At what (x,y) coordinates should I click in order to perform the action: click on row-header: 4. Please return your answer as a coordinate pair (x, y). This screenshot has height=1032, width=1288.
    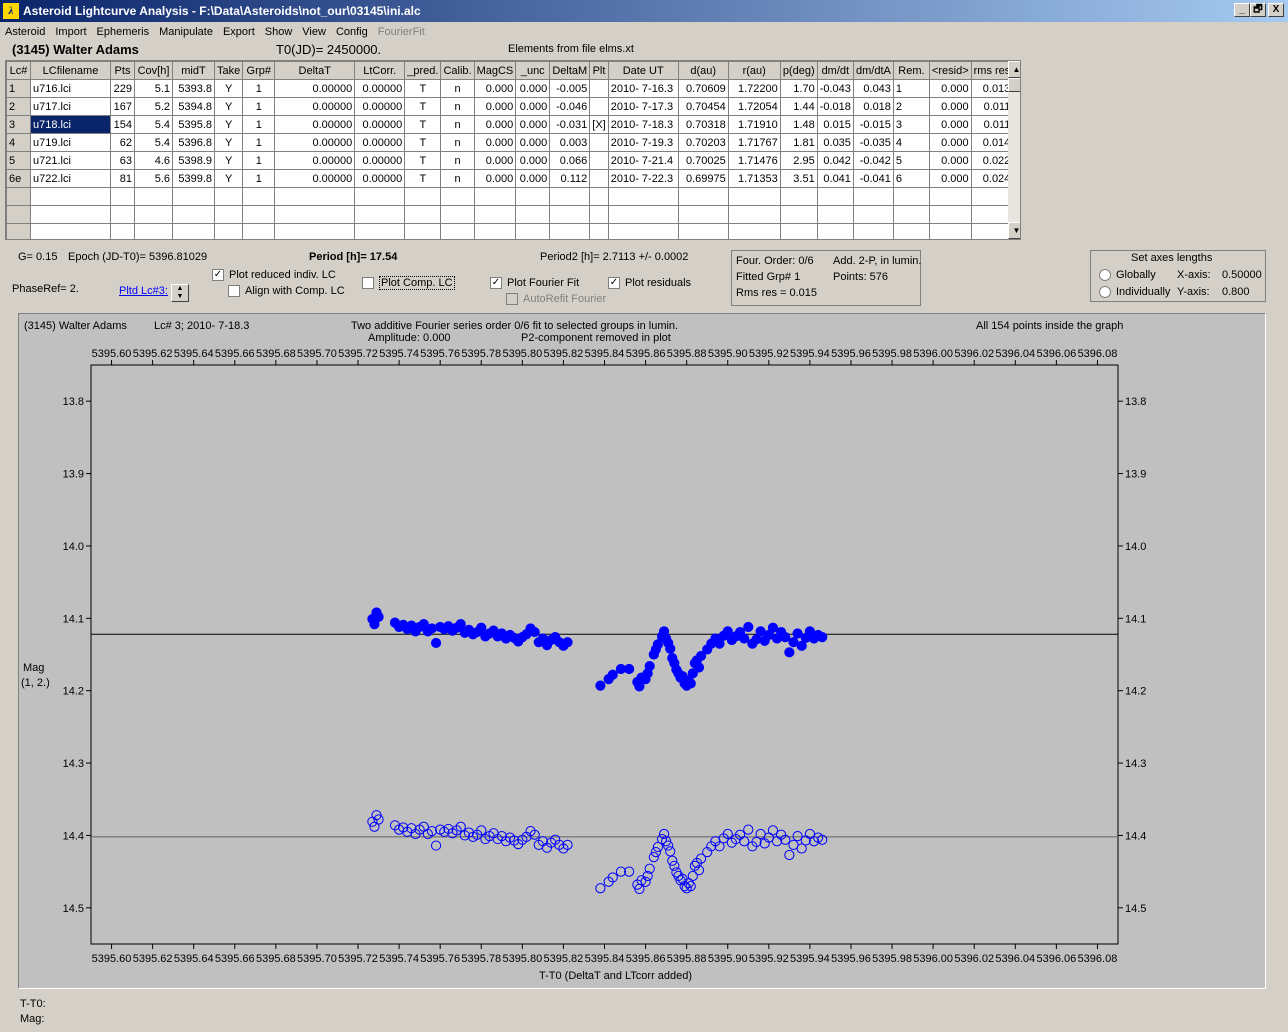
    Looking at the image, I should click on (18, 142).